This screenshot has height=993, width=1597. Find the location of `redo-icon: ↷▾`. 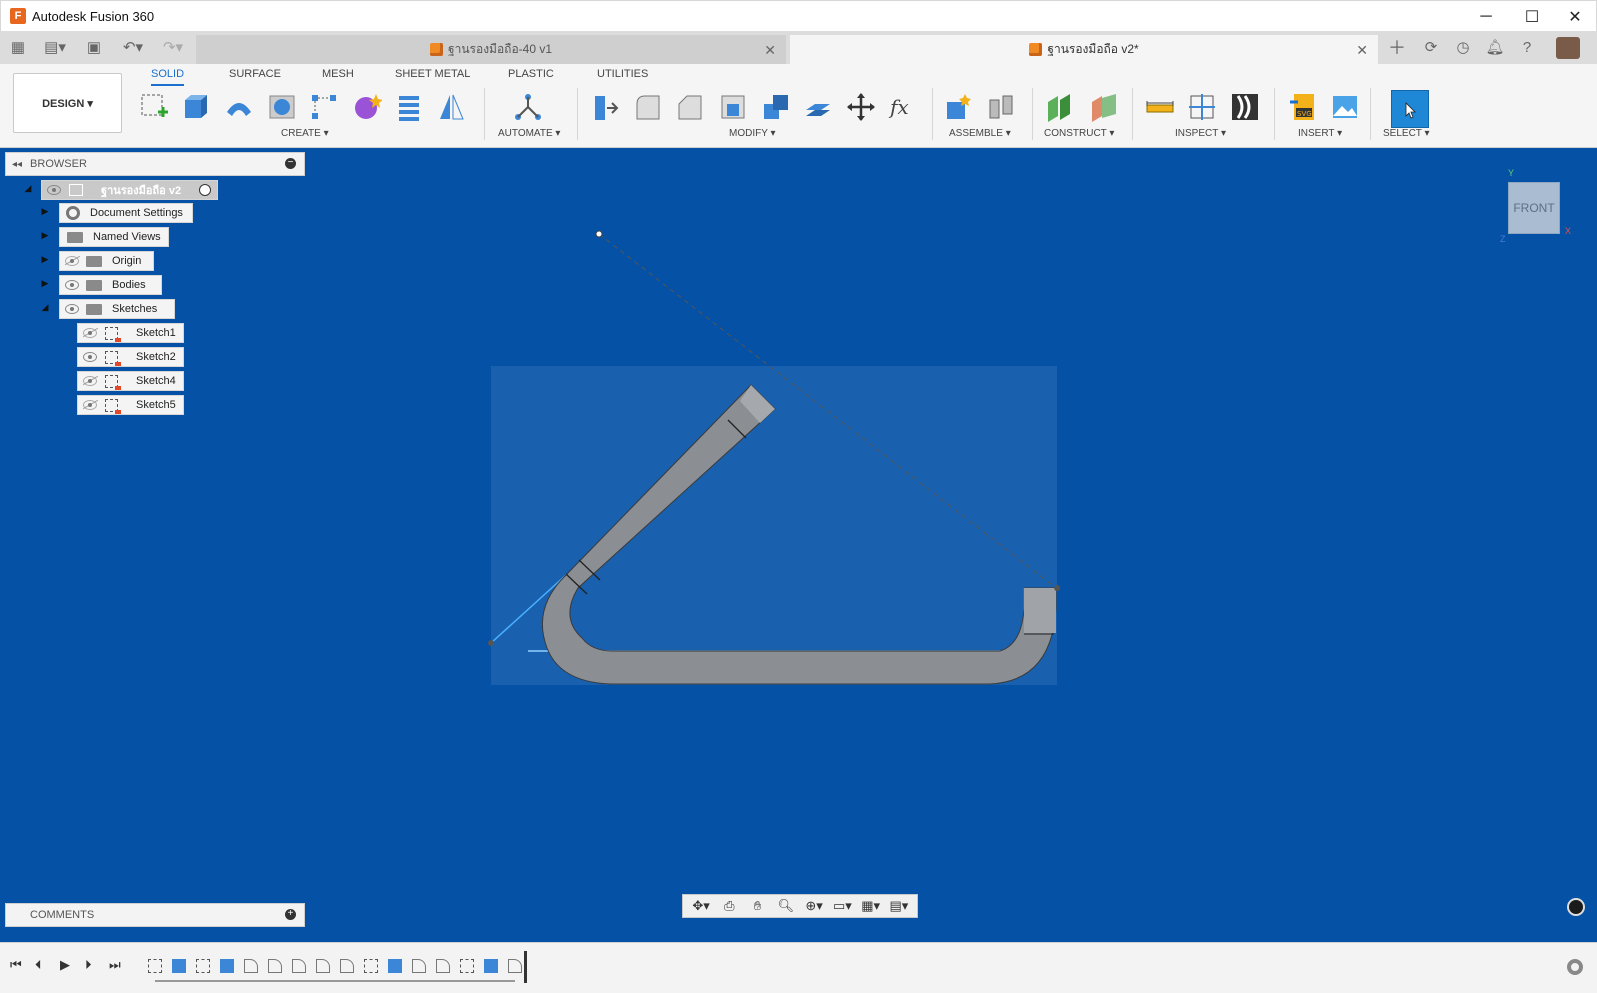

redo-icon: ↷▾ is located at coordinates (173, 47).